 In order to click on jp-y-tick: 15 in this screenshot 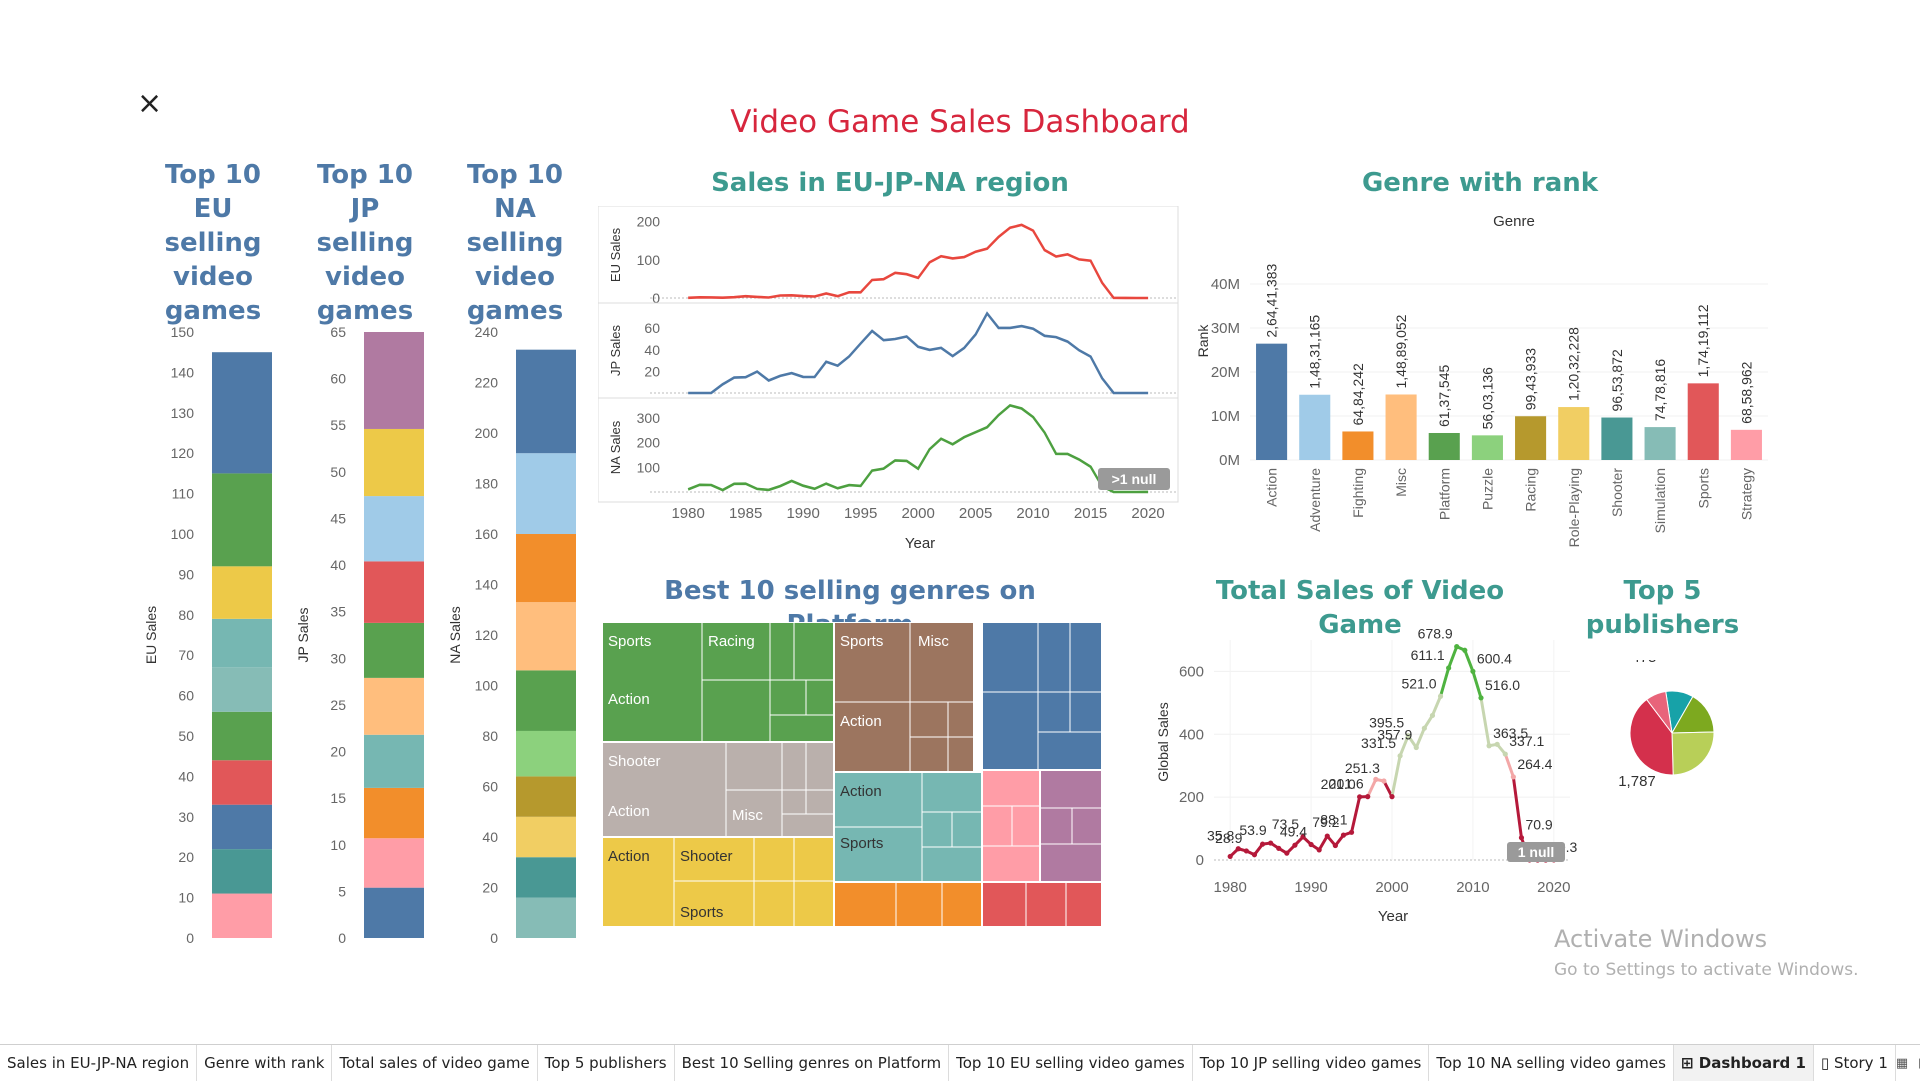, I will do `click(338, 798)`.